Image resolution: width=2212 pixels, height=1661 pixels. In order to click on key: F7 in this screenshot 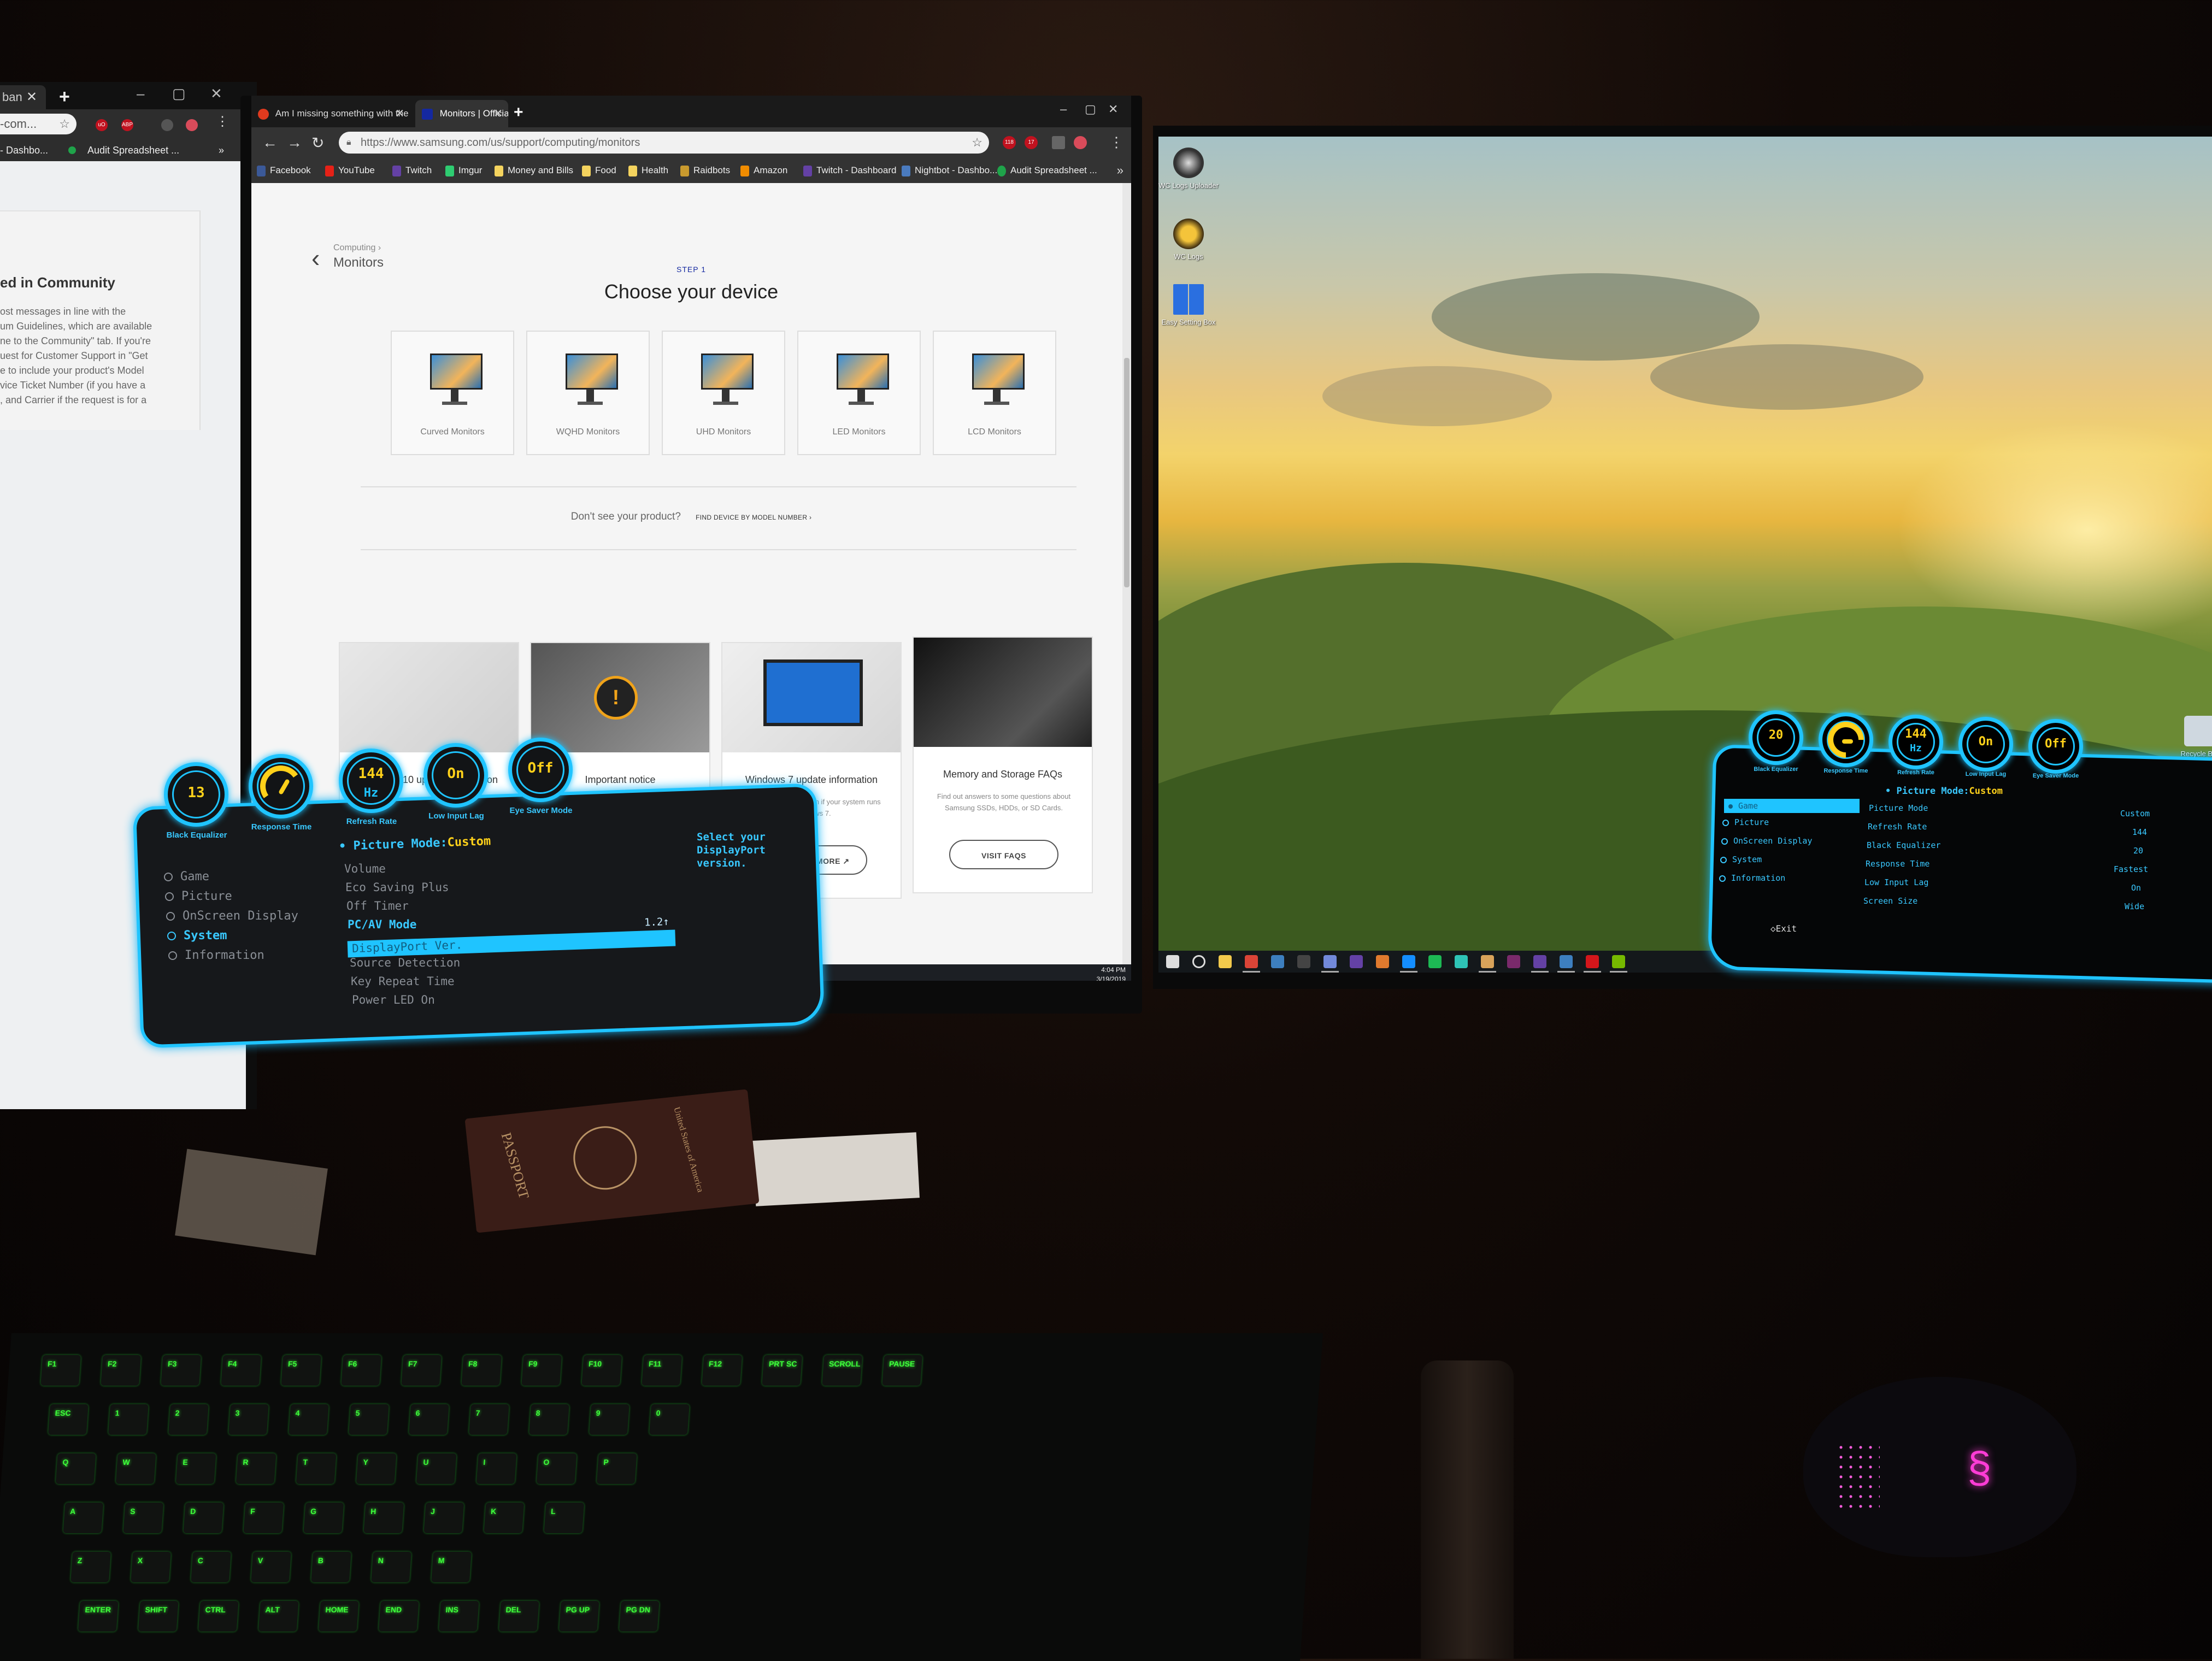, I will do `click(421, 1370)`.